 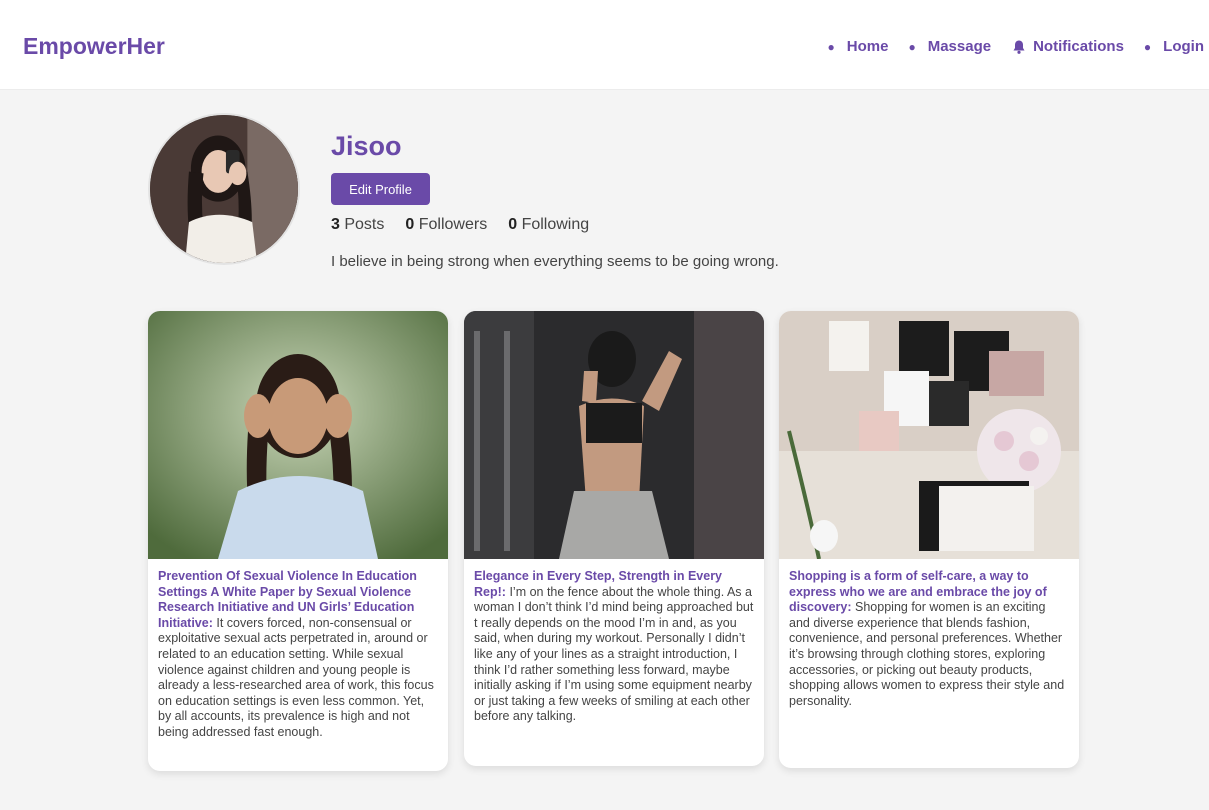 I want to click on nav-home-link: ● Home, so click(x=858, y=46).